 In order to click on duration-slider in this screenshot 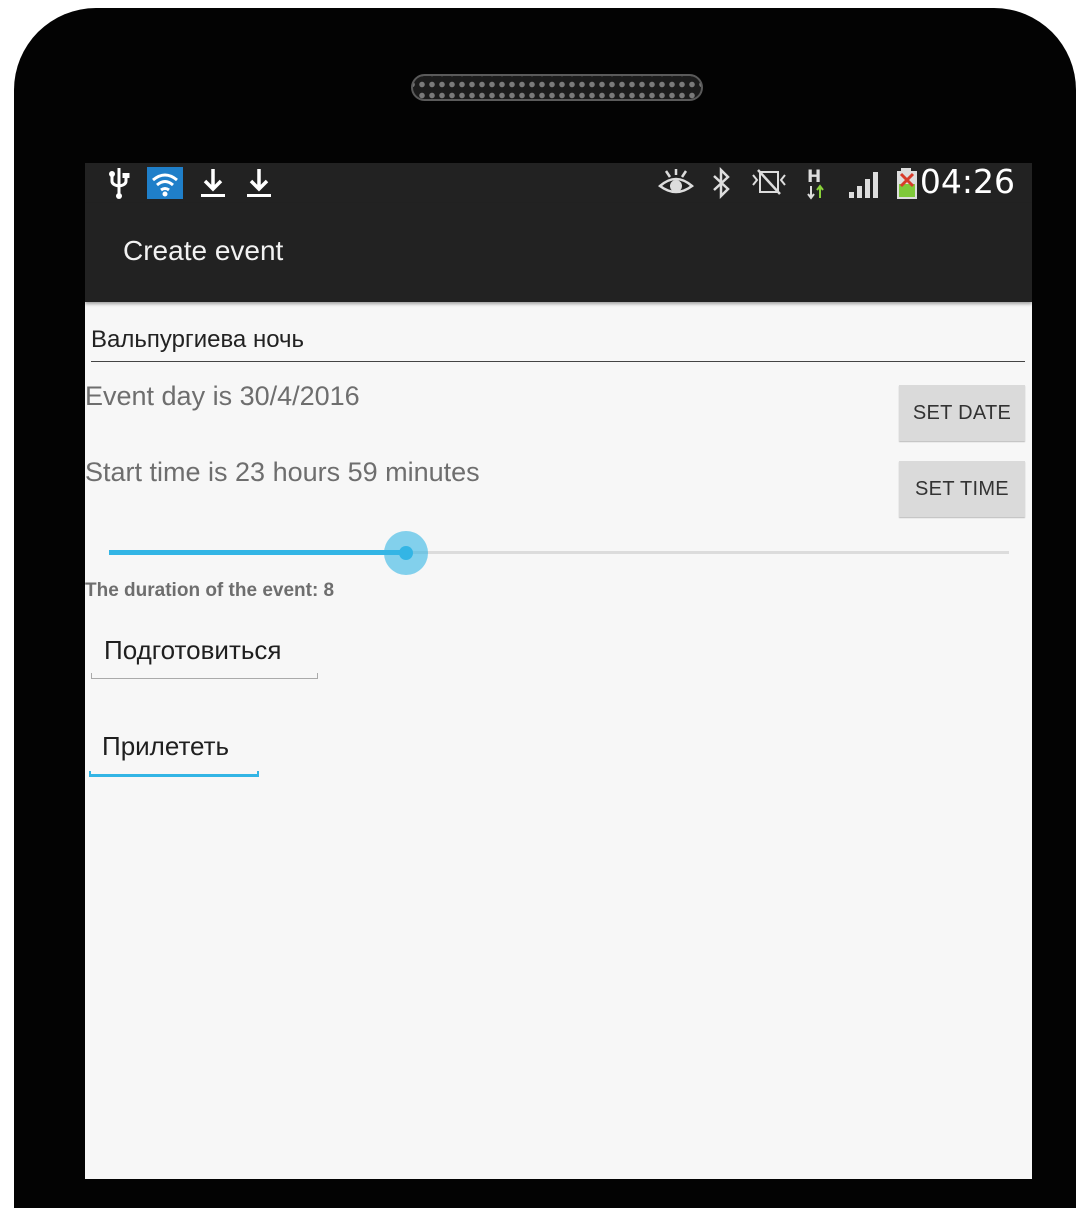, I will do `click(559, 553)`.